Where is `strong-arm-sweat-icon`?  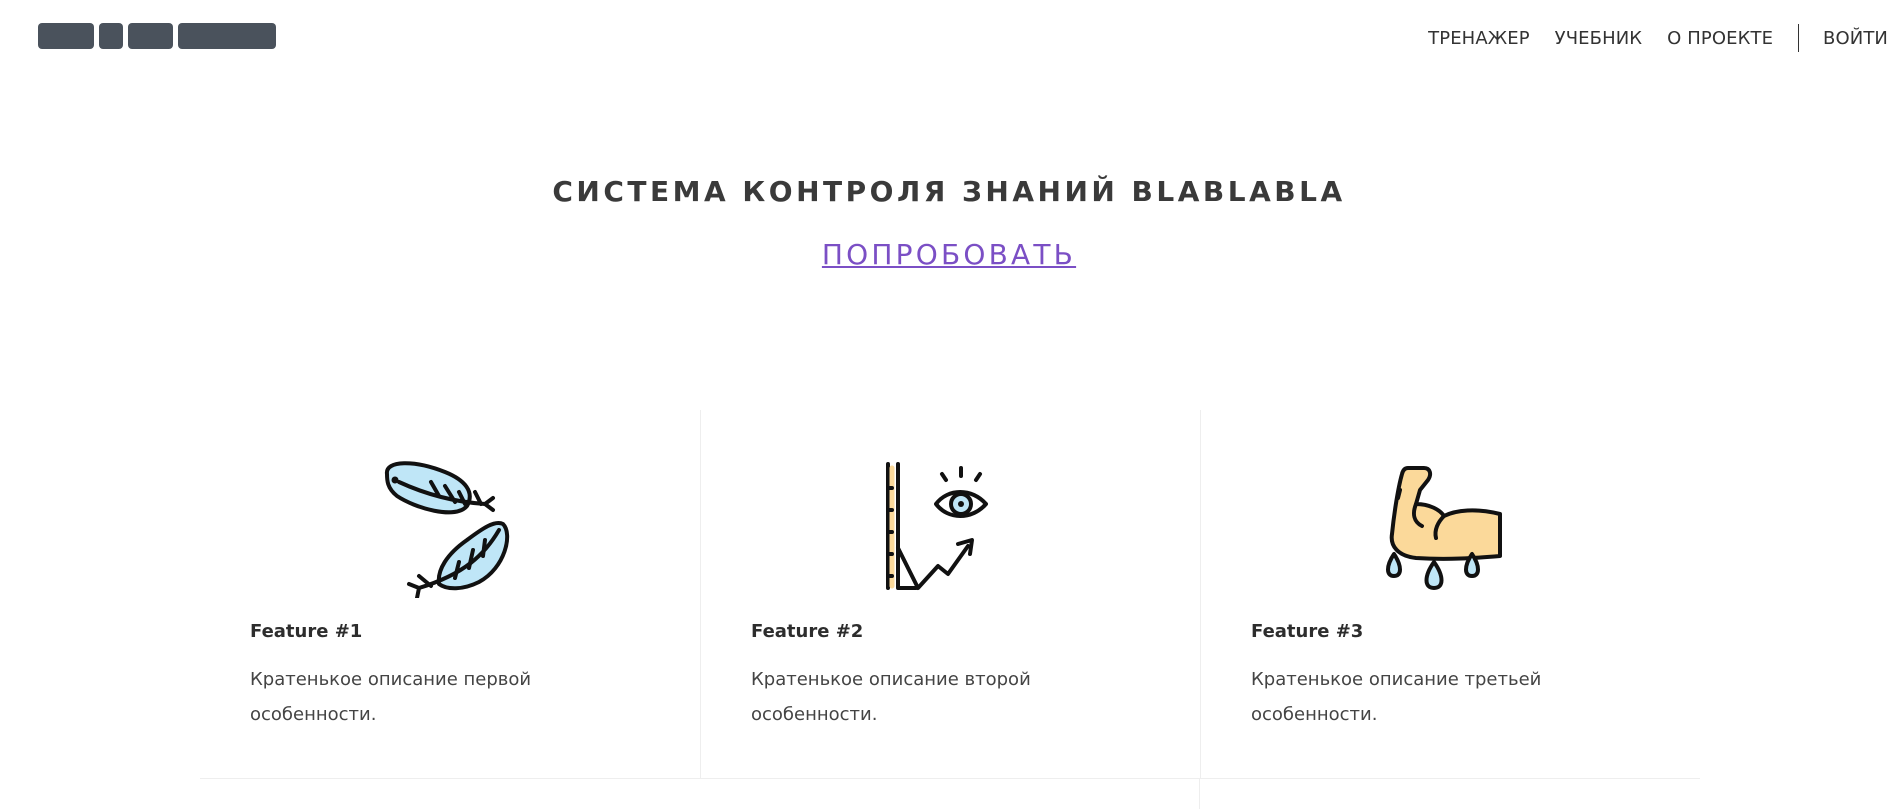 strong-arm-sweat-icon is located at coordinates (1444, 528).